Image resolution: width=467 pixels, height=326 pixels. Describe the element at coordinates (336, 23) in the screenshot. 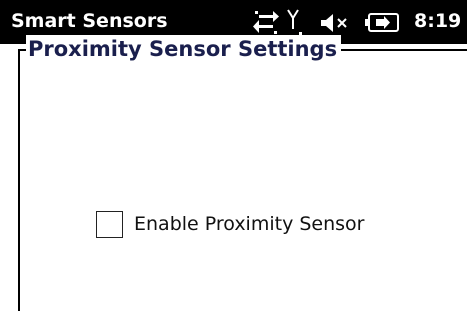

I see `speaker-muted-icon` at that location.